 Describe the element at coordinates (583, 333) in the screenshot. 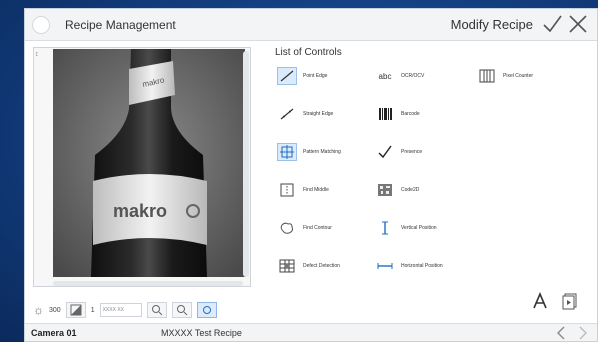

I see `chevron-right-icon` at that location.